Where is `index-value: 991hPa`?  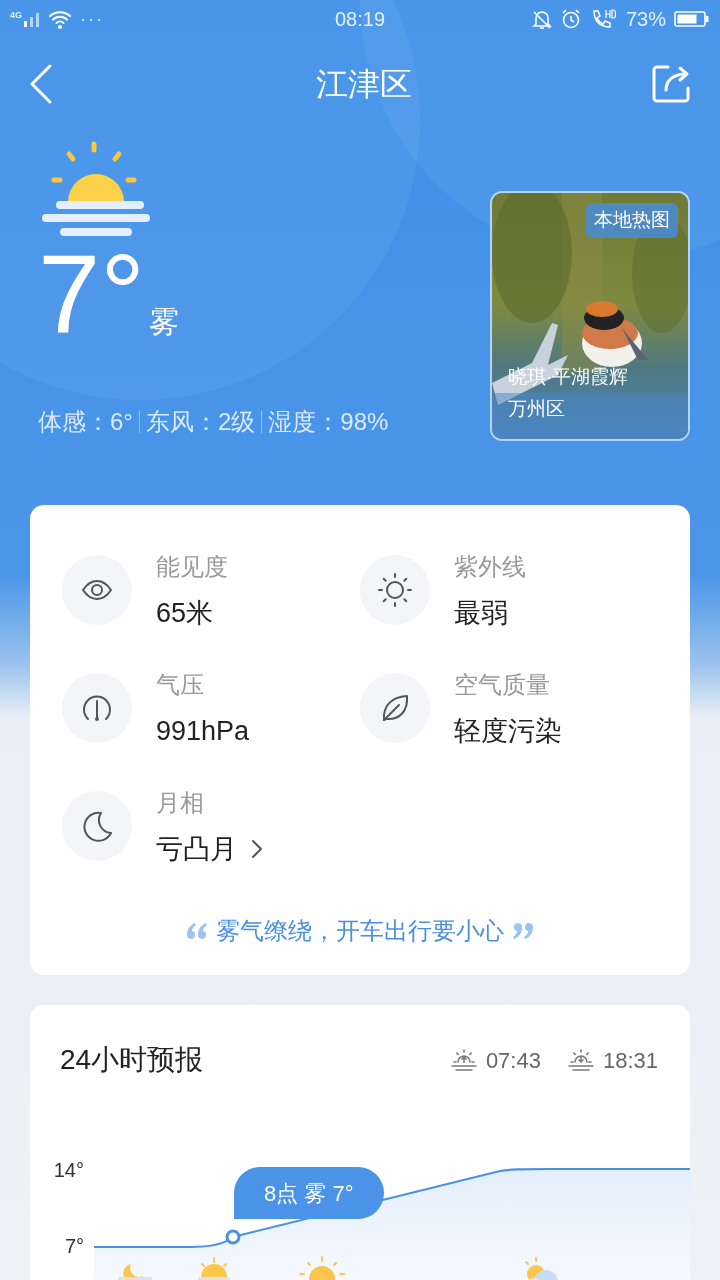
index-value: 991hPa is located at coordinates (203, 731).